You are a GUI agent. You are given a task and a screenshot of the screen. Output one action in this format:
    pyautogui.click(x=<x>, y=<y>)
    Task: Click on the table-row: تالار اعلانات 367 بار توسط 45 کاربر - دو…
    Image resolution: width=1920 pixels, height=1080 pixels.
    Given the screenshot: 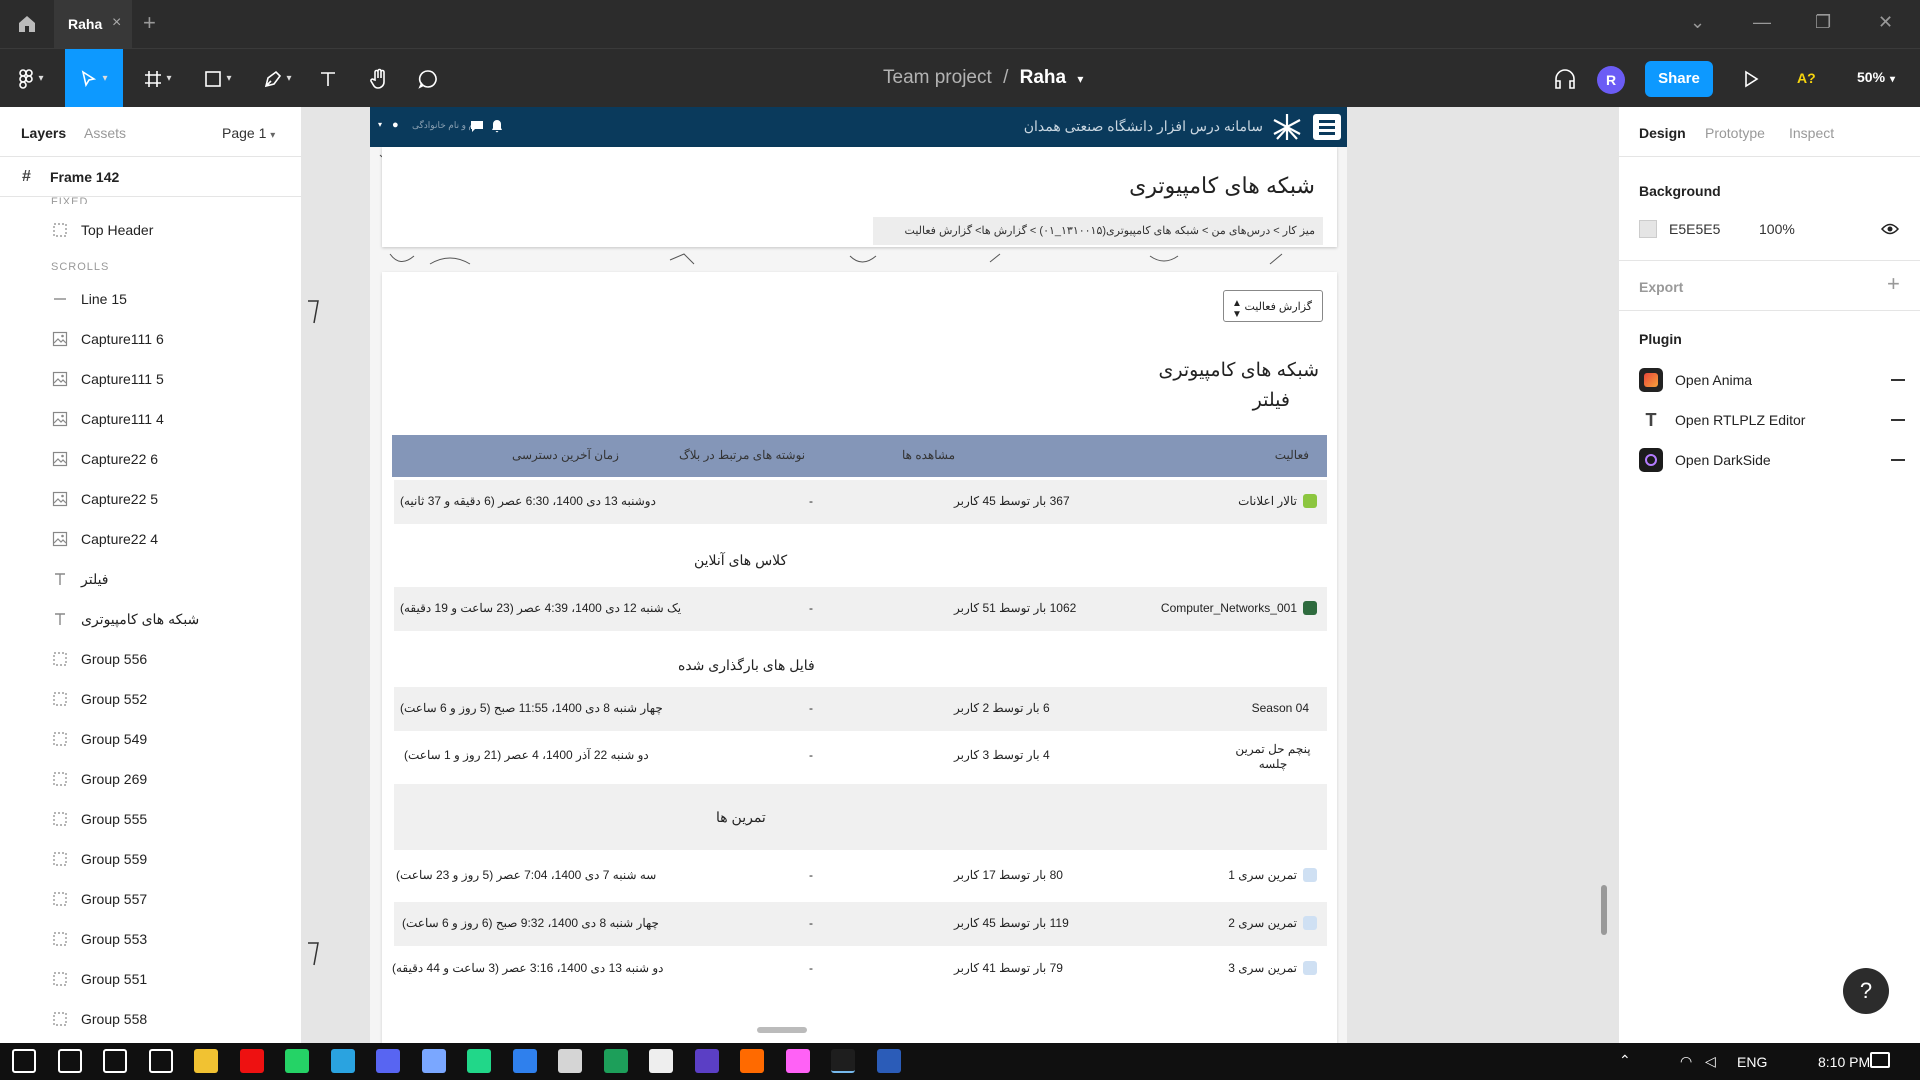 What is the action you would take?
    pyautogui.click(x=860, y=502)
    